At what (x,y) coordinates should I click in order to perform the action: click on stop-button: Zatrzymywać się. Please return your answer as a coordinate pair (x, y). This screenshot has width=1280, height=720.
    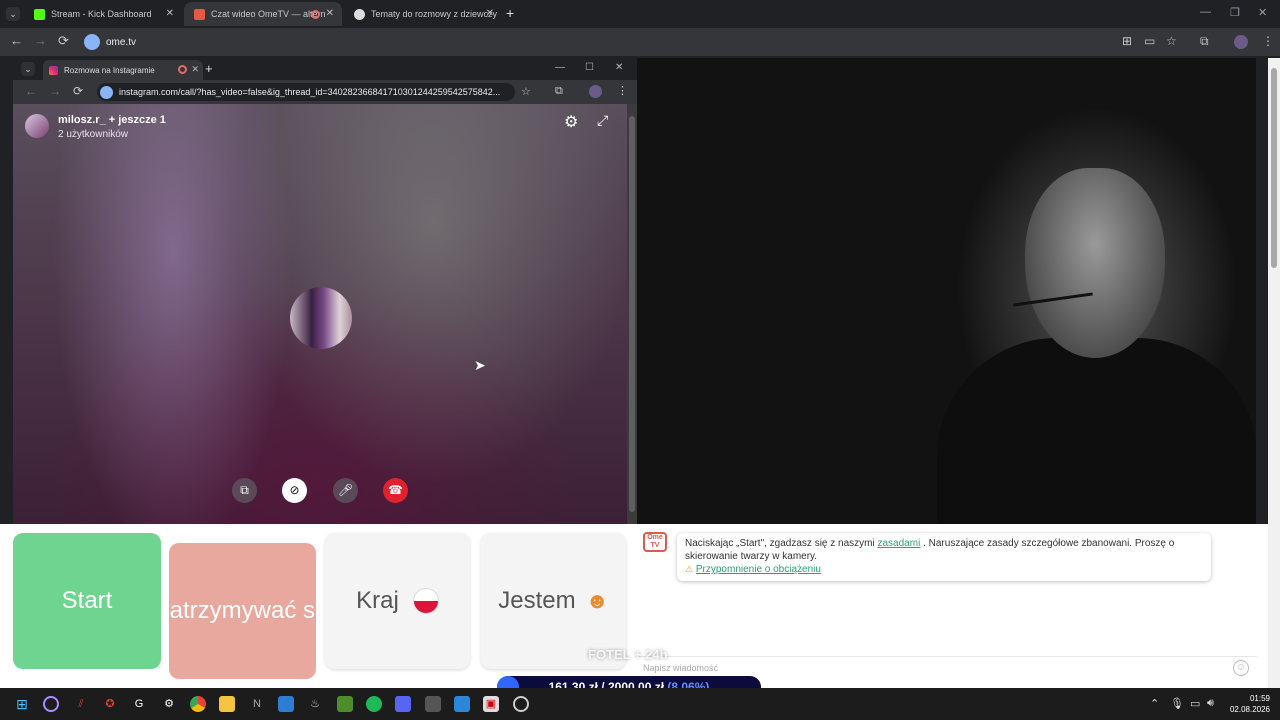
    Looking at the image, I should click on (242, 611).